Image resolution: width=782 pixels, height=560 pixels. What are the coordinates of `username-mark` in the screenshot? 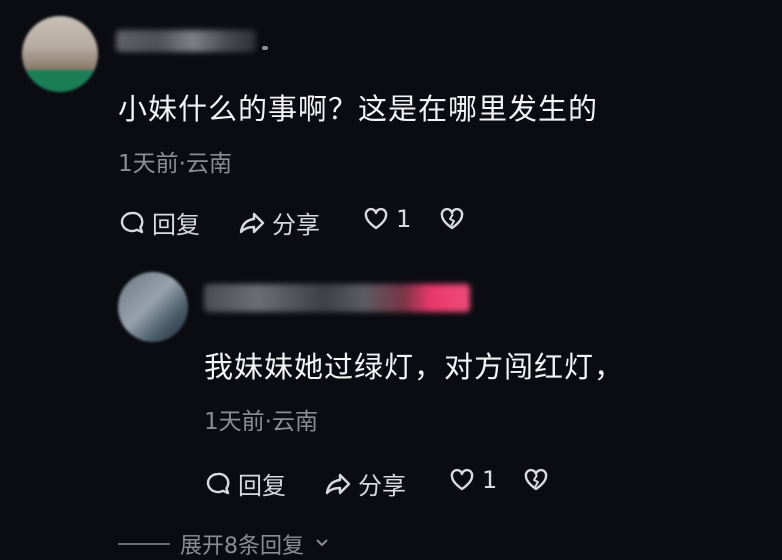 It's located at (265, 48).